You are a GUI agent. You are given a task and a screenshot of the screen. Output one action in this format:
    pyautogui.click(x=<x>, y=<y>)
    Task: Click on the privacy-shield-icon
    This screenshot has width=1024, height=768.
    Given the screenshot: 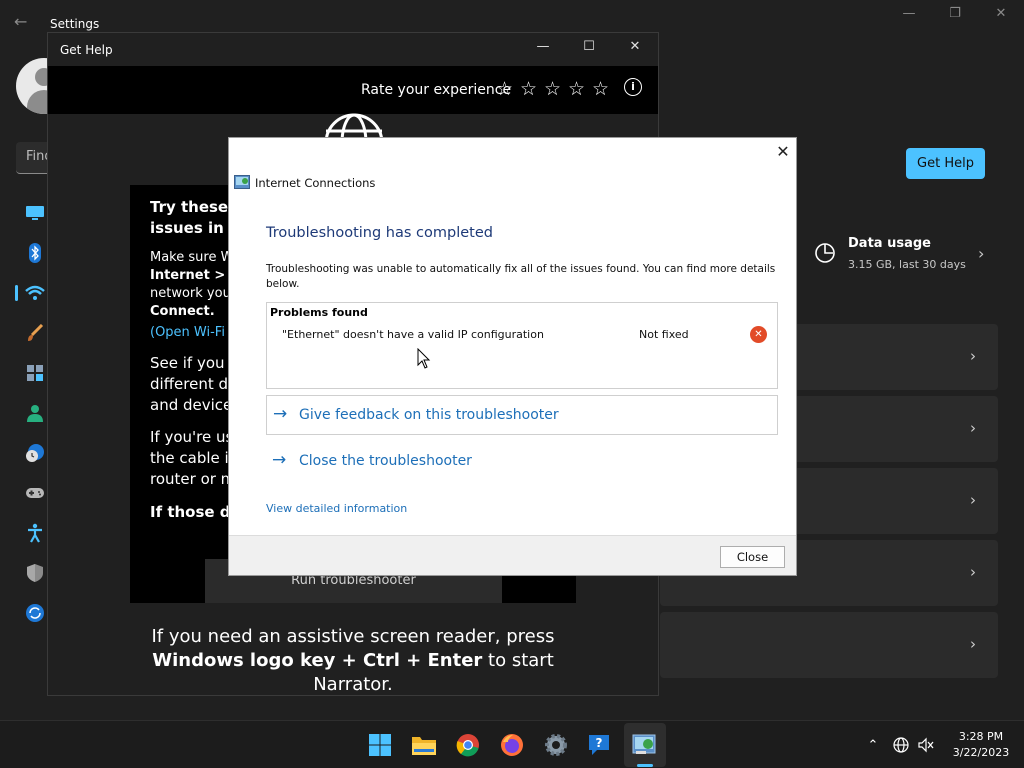 What is the action you would take?
    pyautogui.click(x=35, y=573)
    